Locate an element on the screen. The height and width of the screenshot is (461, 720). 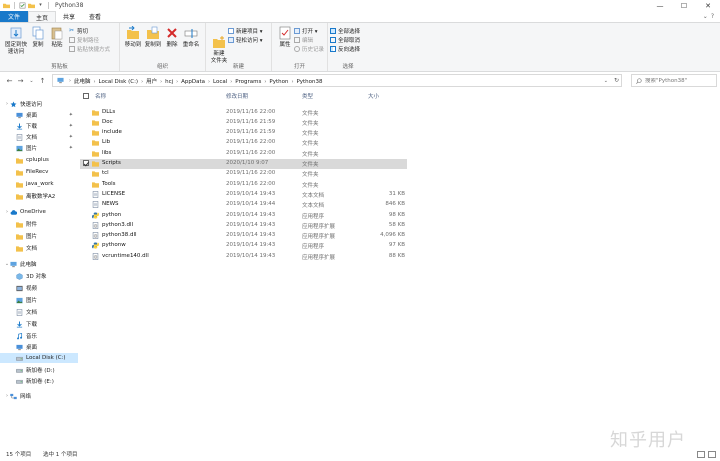
nav-item: FileRecv is located at coordinates (39, 172).